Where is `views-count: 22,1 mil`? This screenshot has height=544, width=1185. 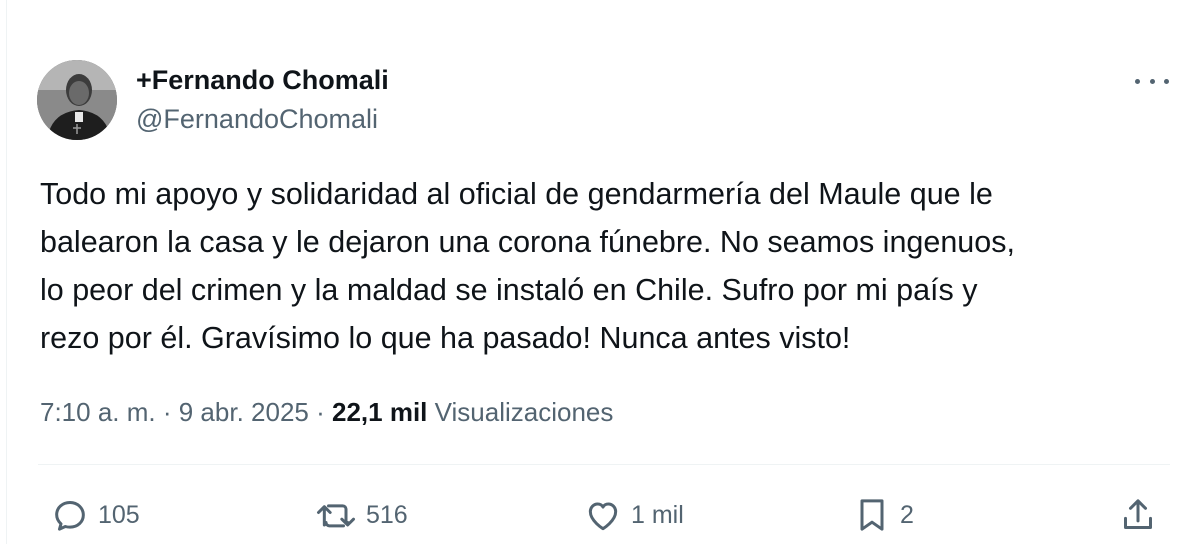
views-count: 22,1 mil is located at coordinates (380, 412).